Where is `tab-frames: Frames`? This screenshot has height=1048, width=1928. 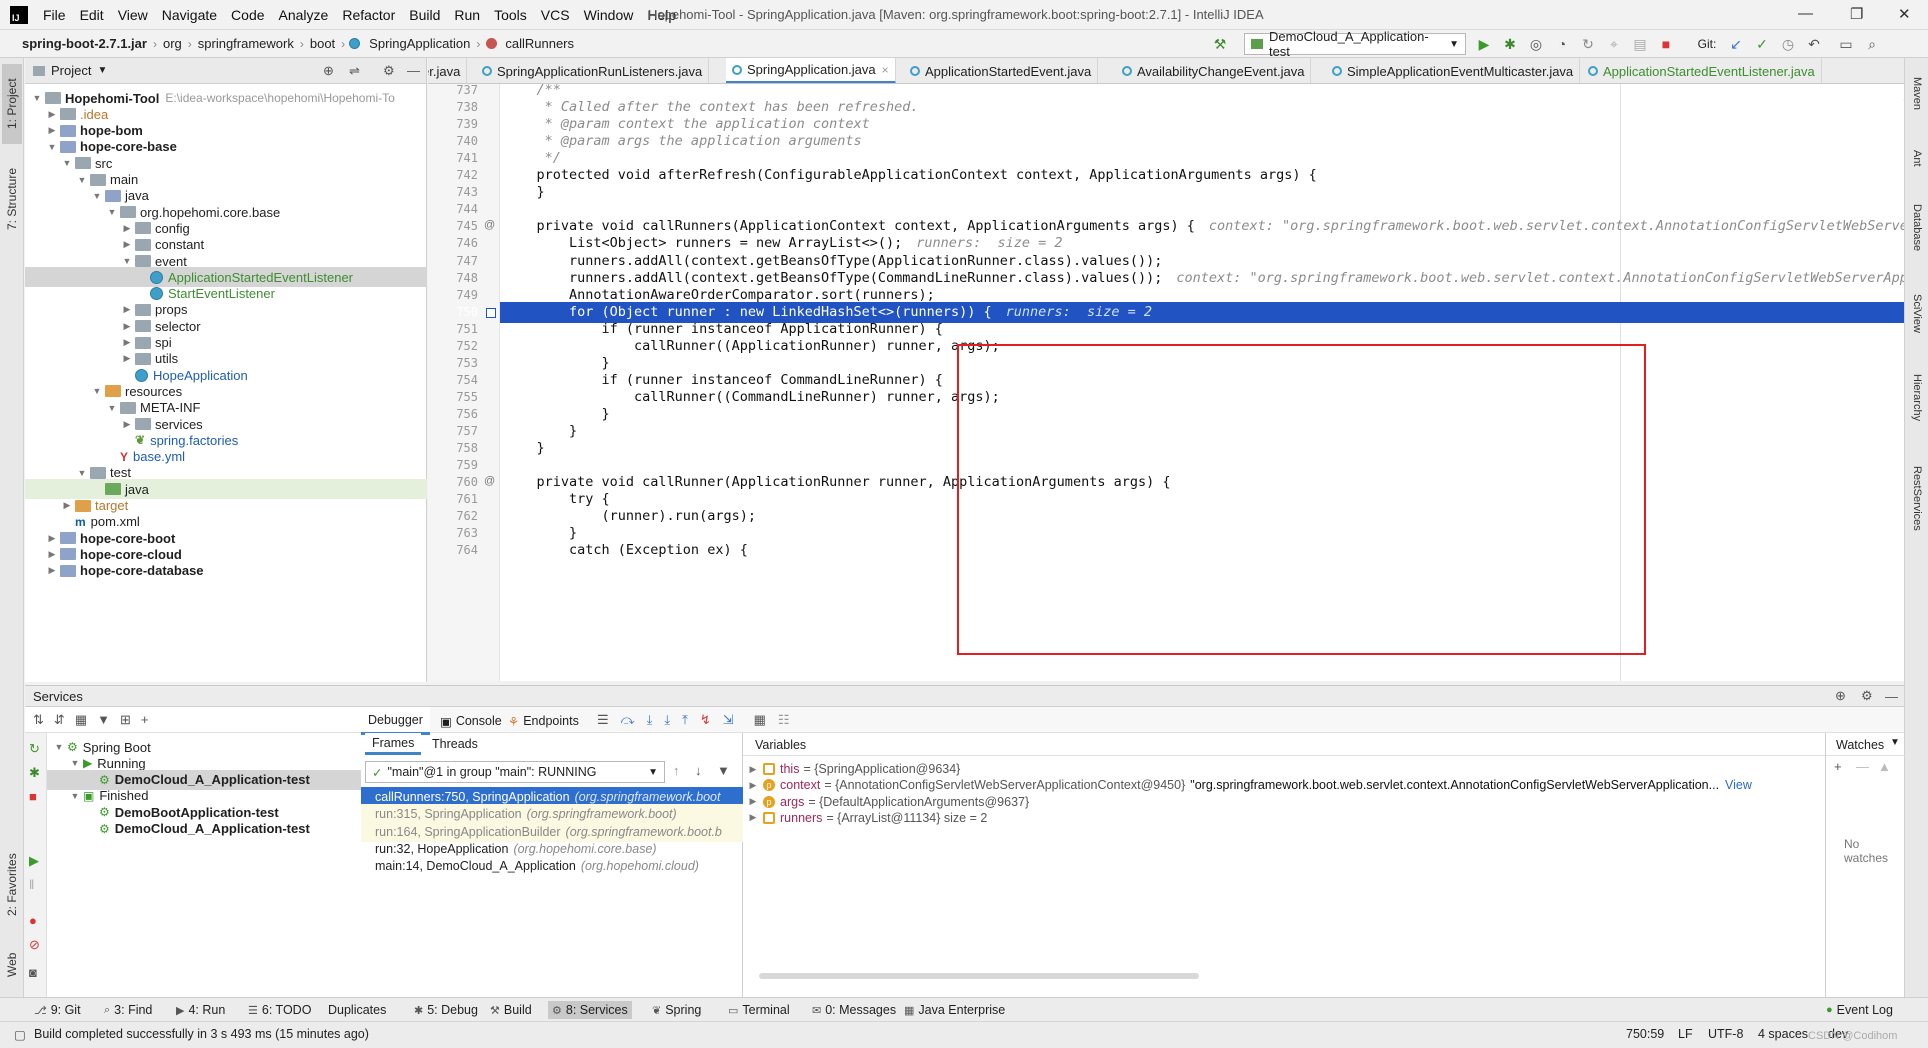
tab-frames: Frames is located at coordinates (393, 744).